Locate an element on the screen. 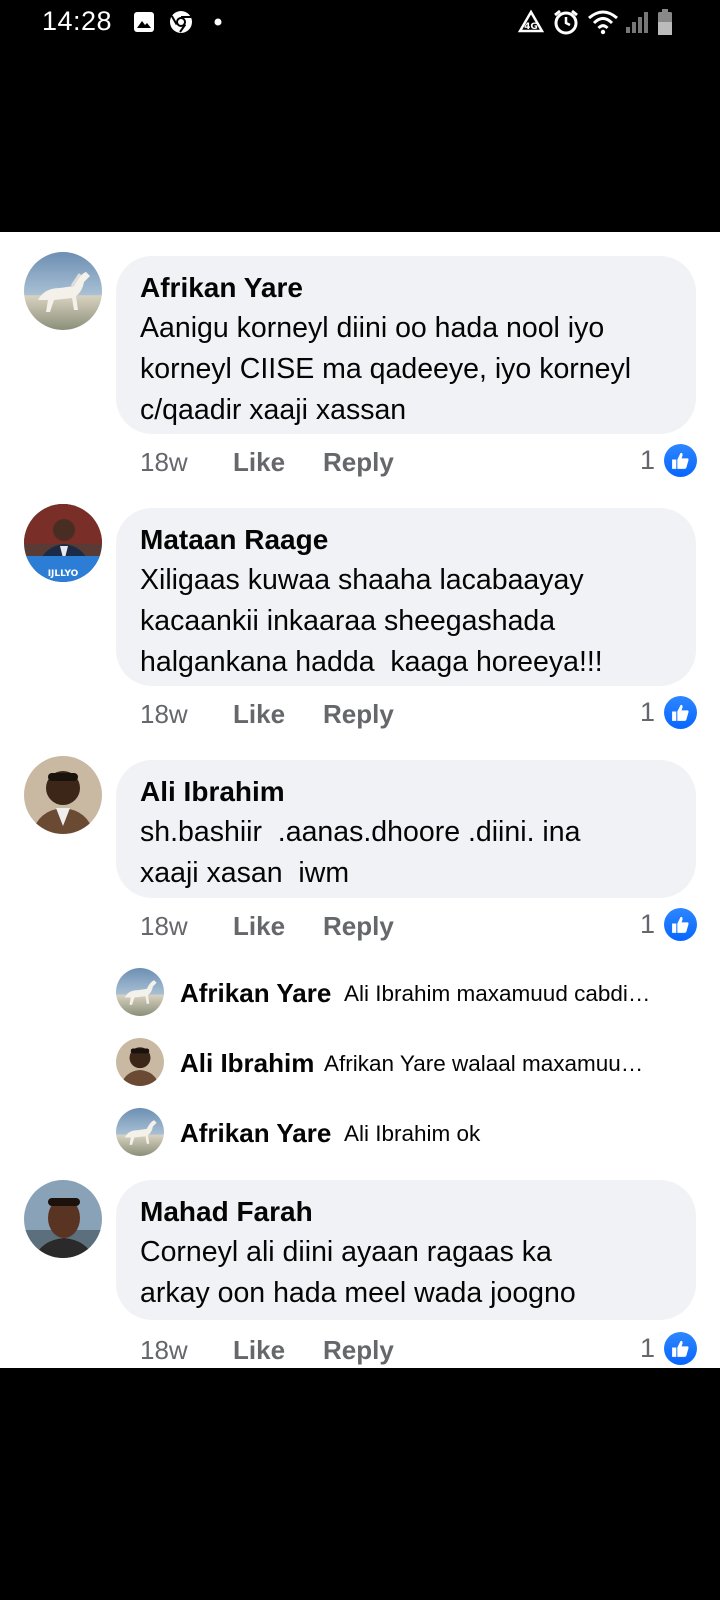 This screenshot has height=1600, width=720. comment-text-line: korneyl CIISE ma qadeeye, iyo korneyl is located at coordinates (386, 369).